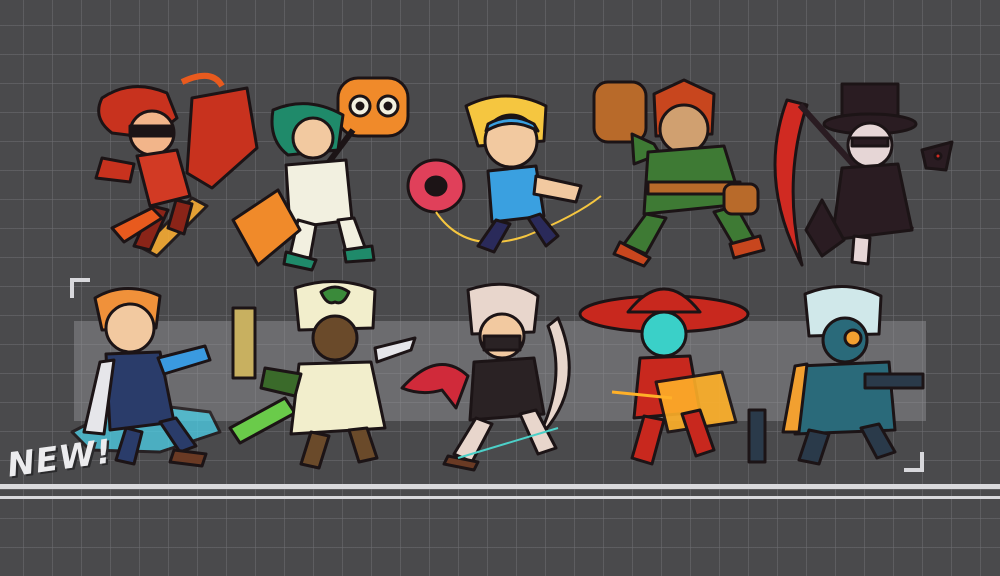  What do you see at coordinates (679, 171) in the screenshot?
I see `fighter-green-armor-bruiser` at bounding box center [679, 171].